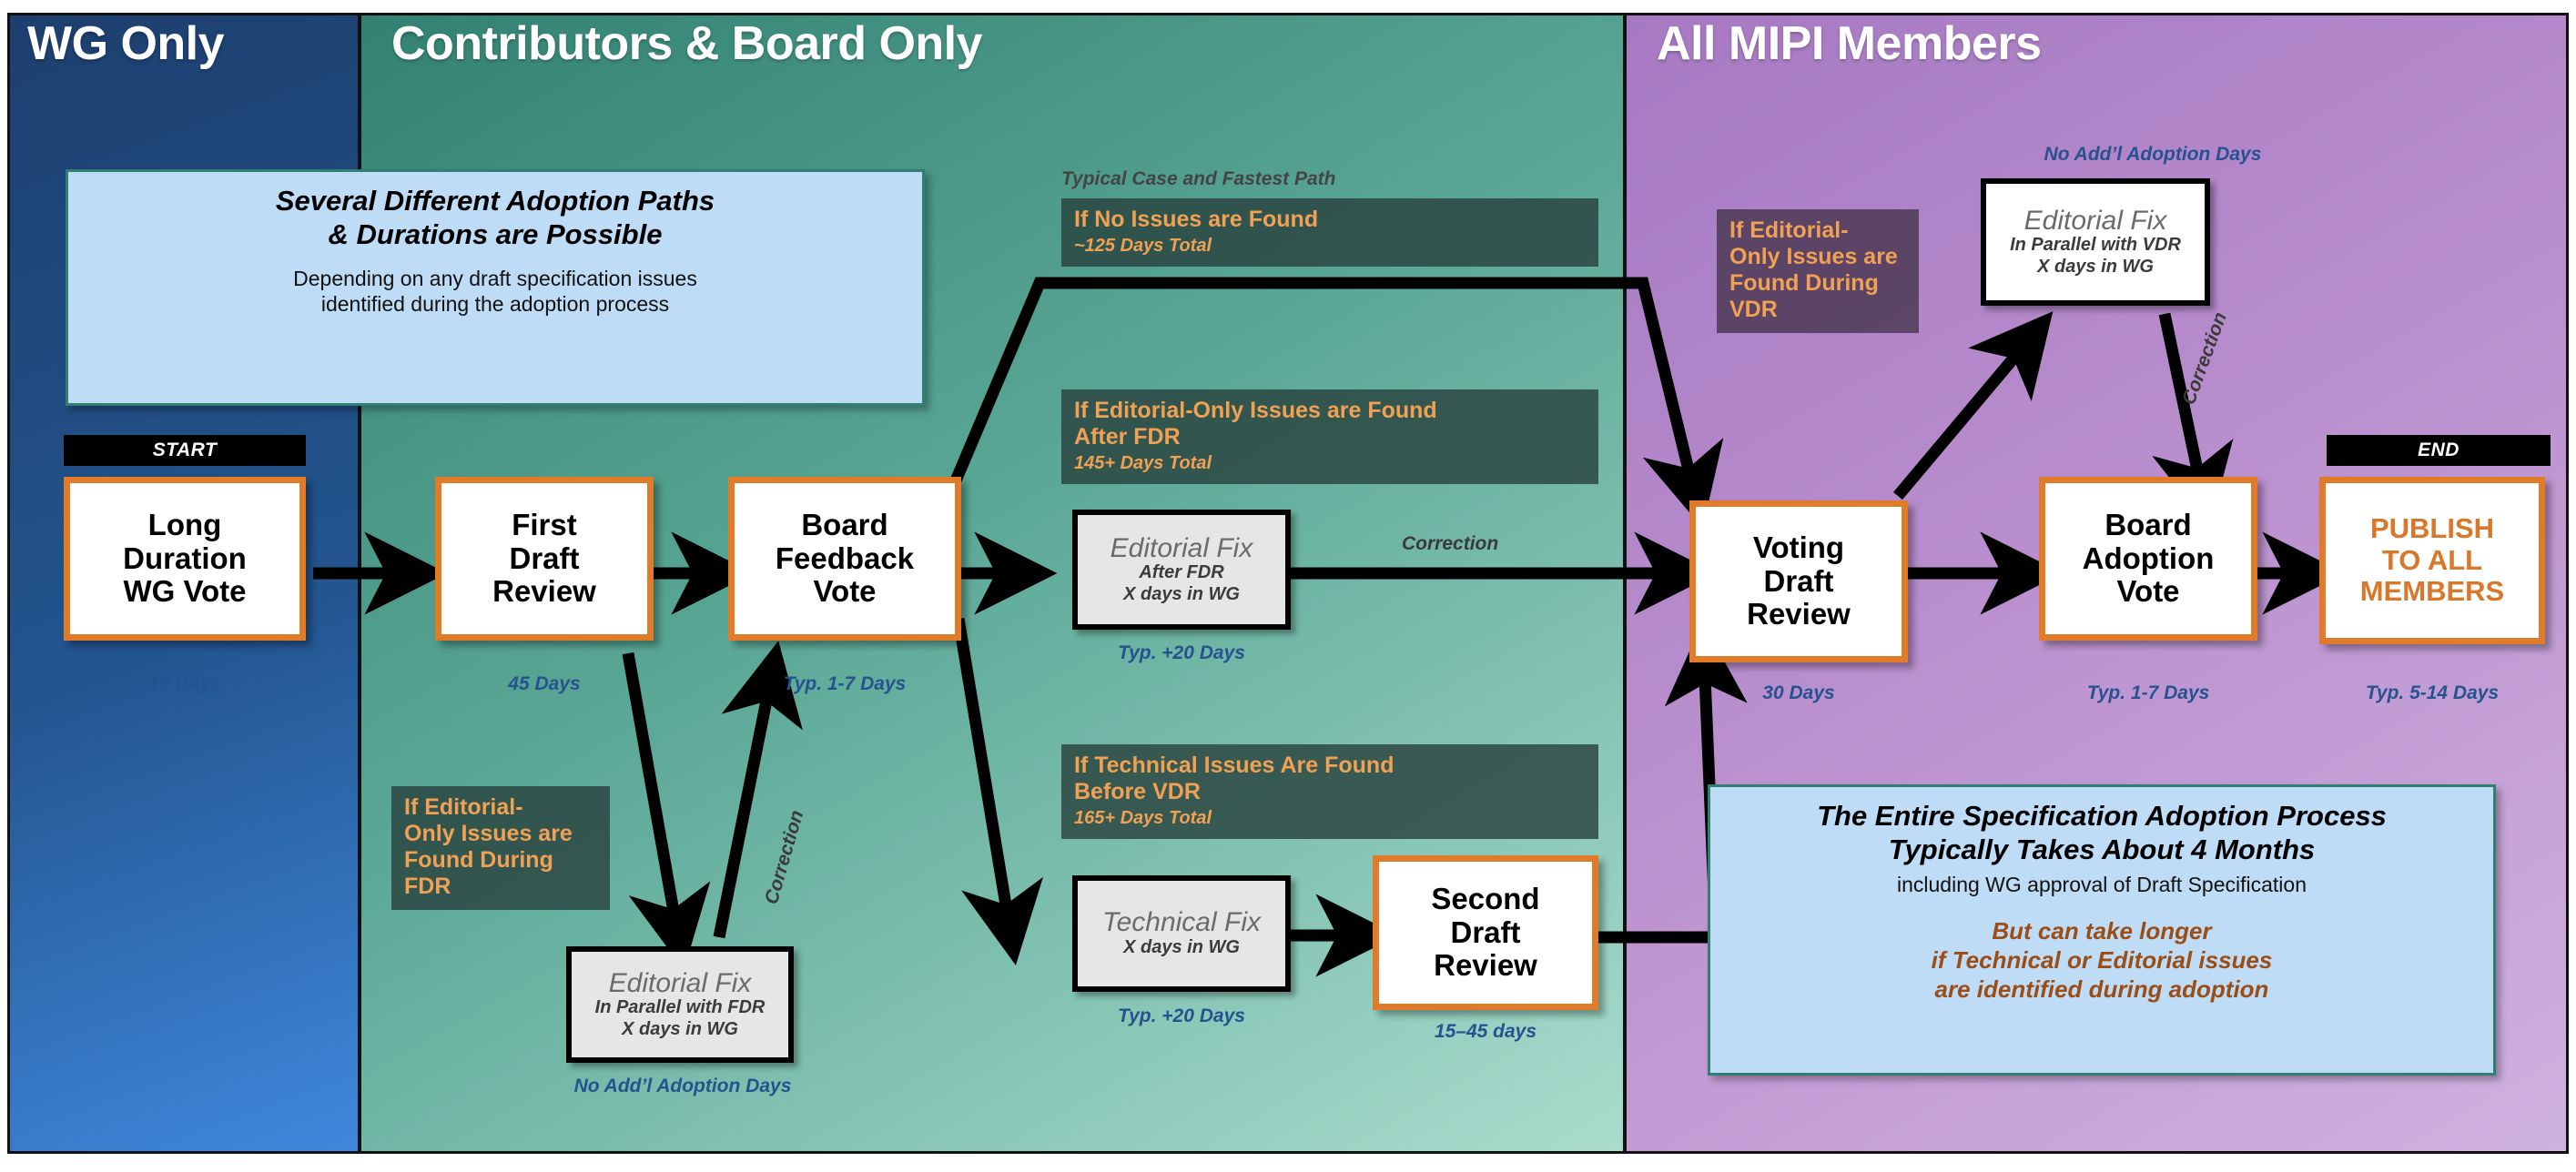  Describe the element at coordinates (680, 982) in the screenshot. I see `fix-box-editorial-fix-parallel-fdr-title: Editorial Fix` at that location.